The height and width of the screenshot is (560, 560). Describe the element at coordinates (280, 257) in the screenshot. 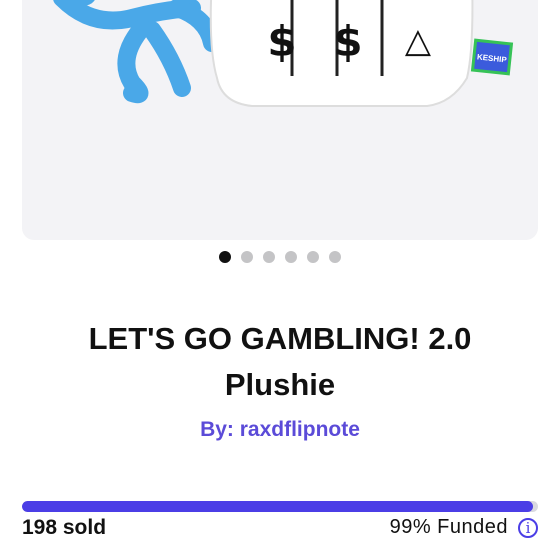

I see `carousel-dots` at that location.